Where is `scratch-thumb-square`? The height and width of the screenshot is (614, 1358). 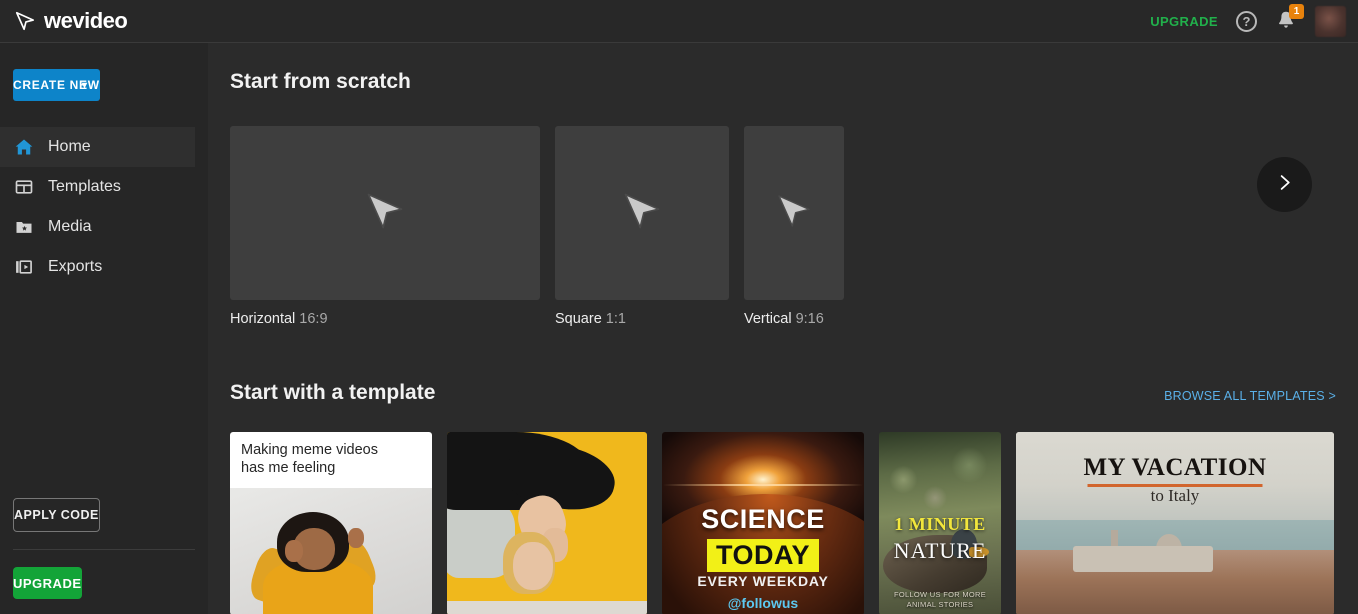
scratch-thumb-square is located at coordinates (642, 213).